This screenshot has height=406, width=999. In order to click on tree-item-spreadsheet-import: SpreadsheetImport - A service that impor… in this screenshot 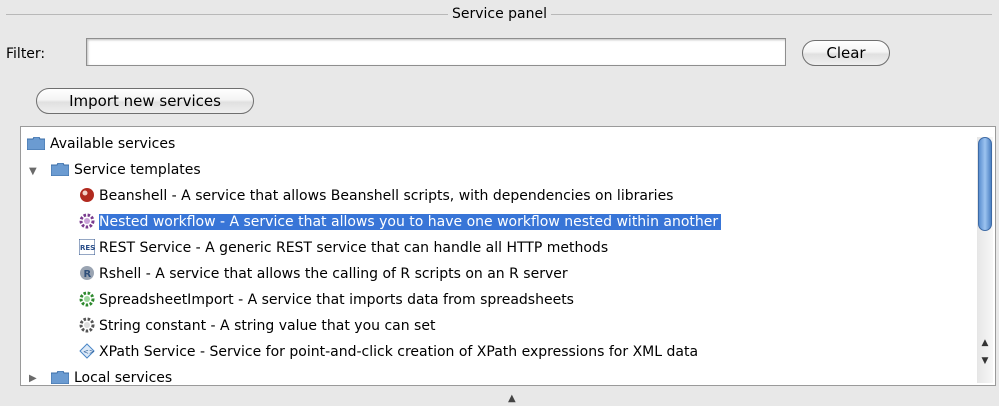, I will do `click(326, 300)`.